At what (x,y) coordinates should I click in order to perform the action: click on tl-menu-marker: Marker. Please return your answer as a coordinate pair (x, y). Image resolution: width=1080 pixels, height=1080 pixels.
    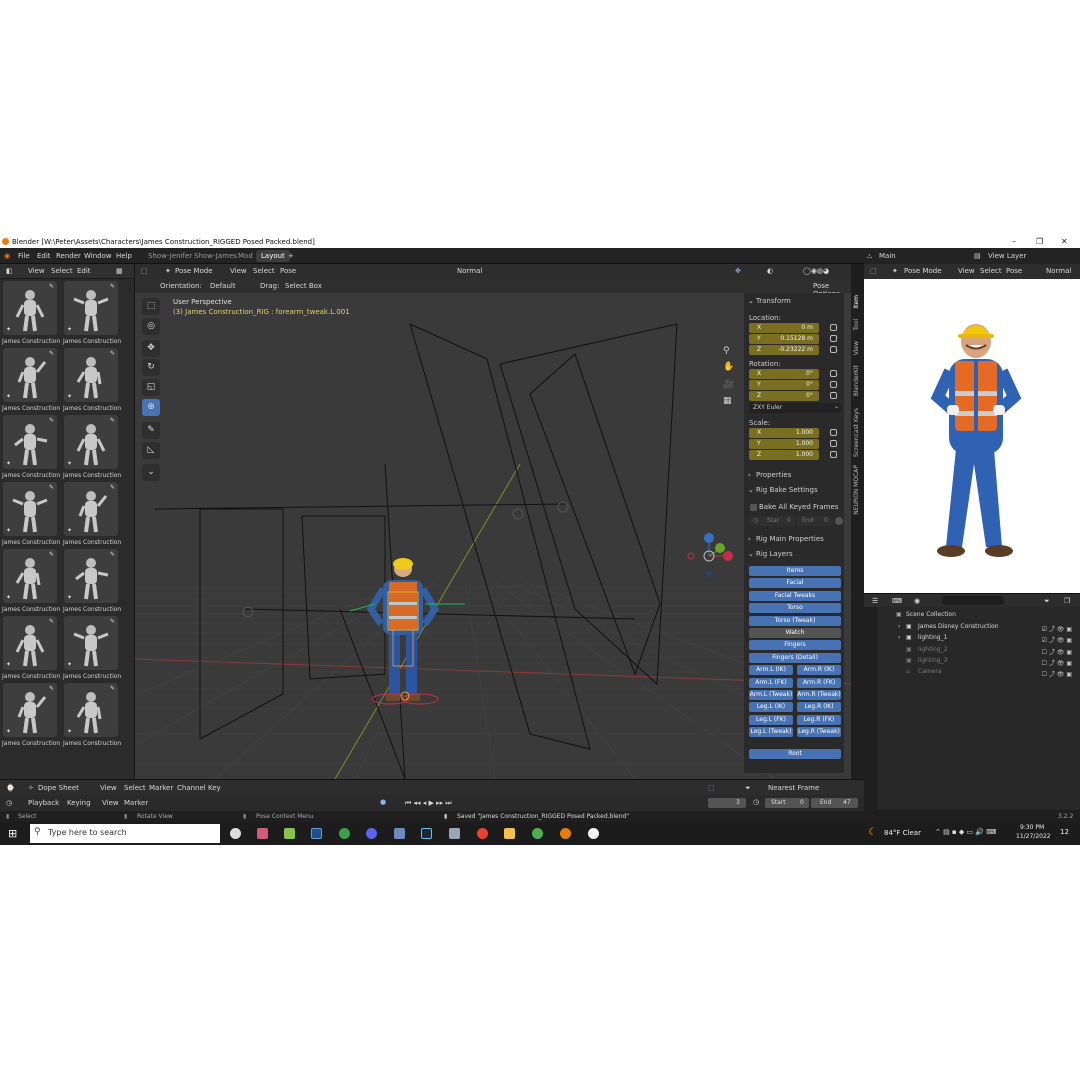
    Looking at the image, I should click on (136, 803).